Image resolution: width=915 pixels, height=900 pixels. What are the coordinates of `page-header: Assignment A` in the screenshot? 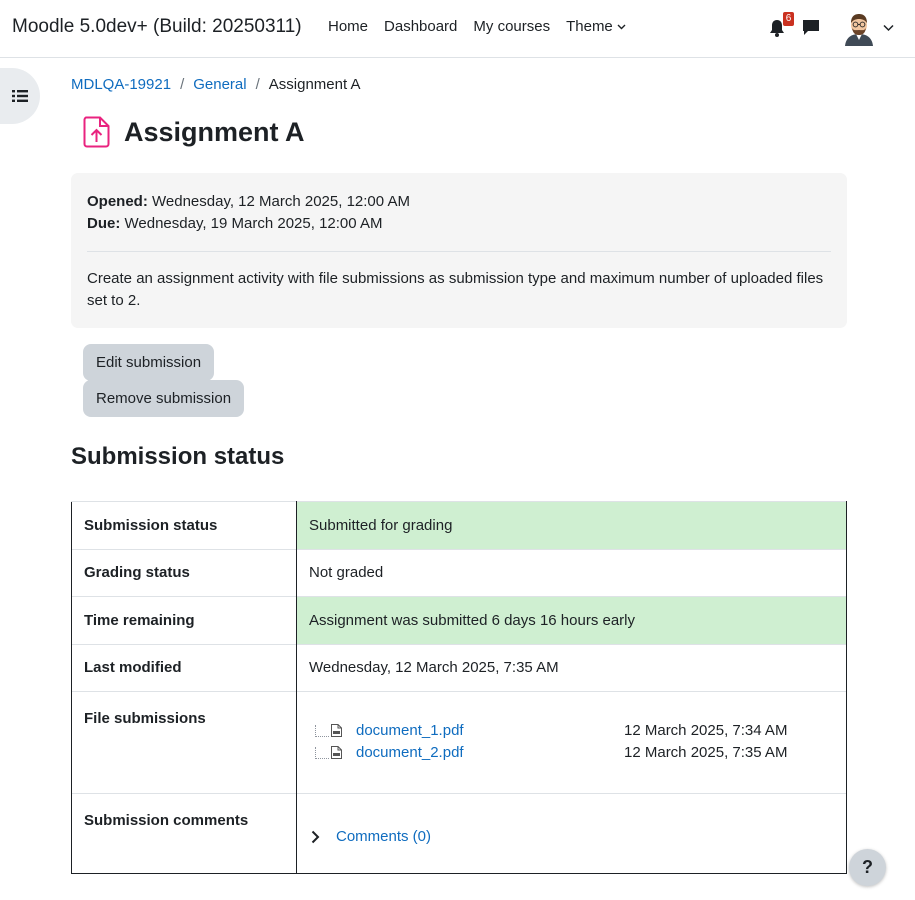 It's located at (194, 132).